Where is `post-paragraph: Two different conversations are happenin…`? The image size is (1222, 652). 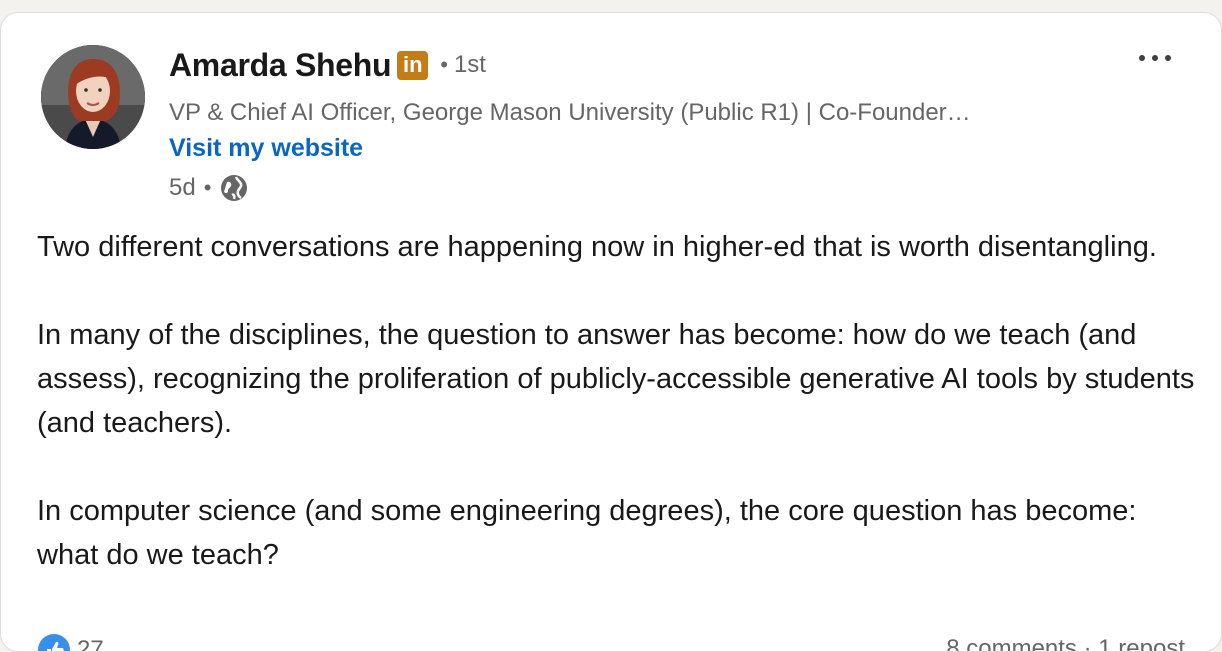 post-paragraph: Two different conversations are happenin… is located at coordinates (597, 247).